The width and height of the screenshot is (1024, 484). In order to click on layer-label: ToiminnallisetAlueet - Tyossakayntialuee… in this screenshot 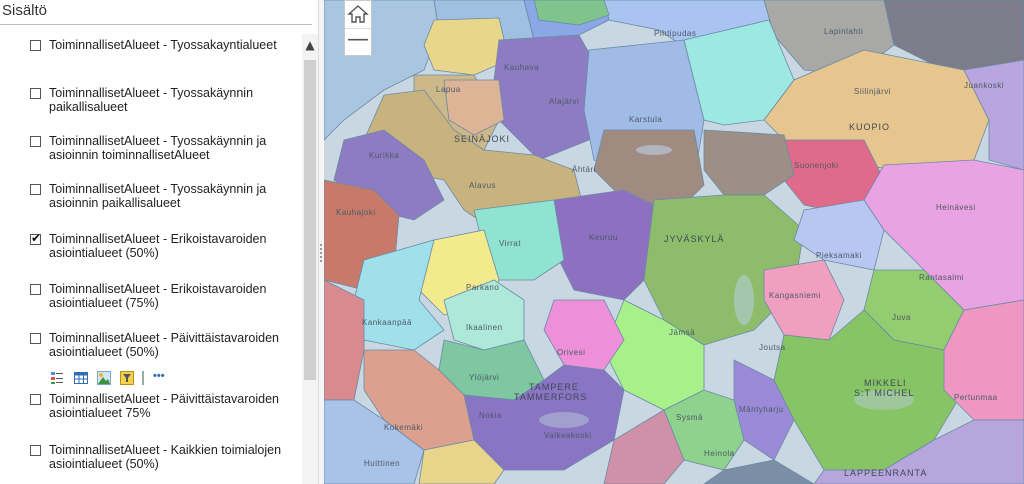, I will do `click(163, 45)`.